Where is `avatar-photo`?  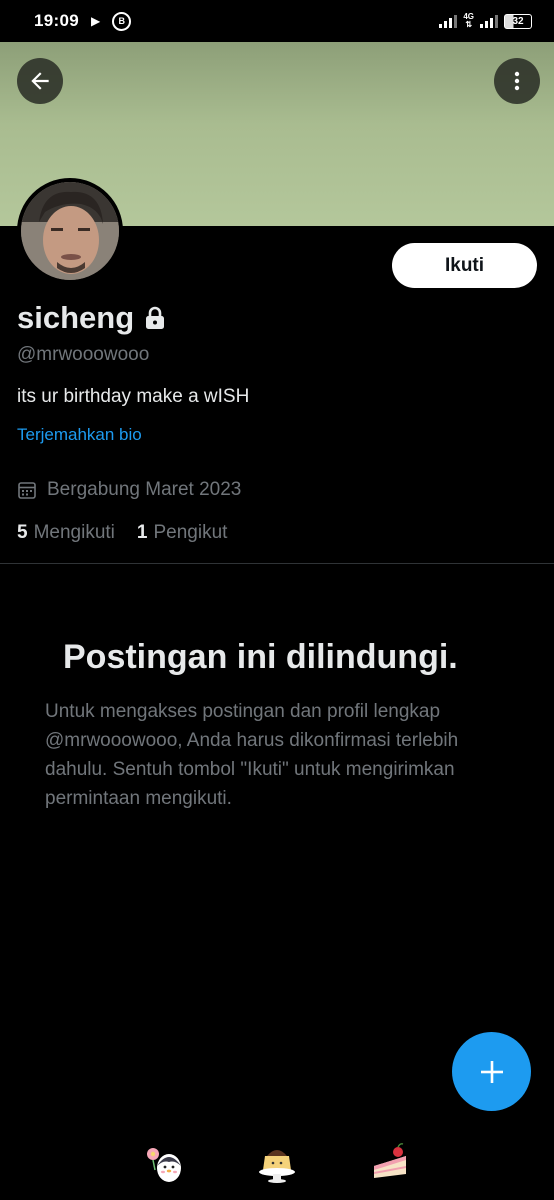
avatar-photo is located at coordinates (70, 231).